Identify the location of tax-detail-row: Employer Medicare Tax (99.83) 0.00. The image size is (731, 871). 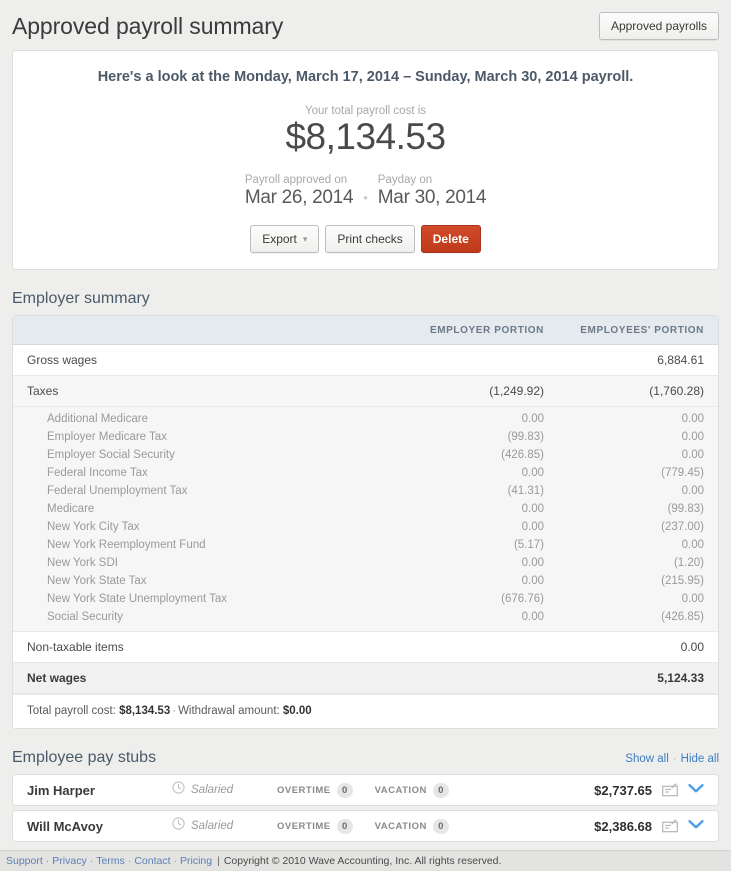
(365, 437).